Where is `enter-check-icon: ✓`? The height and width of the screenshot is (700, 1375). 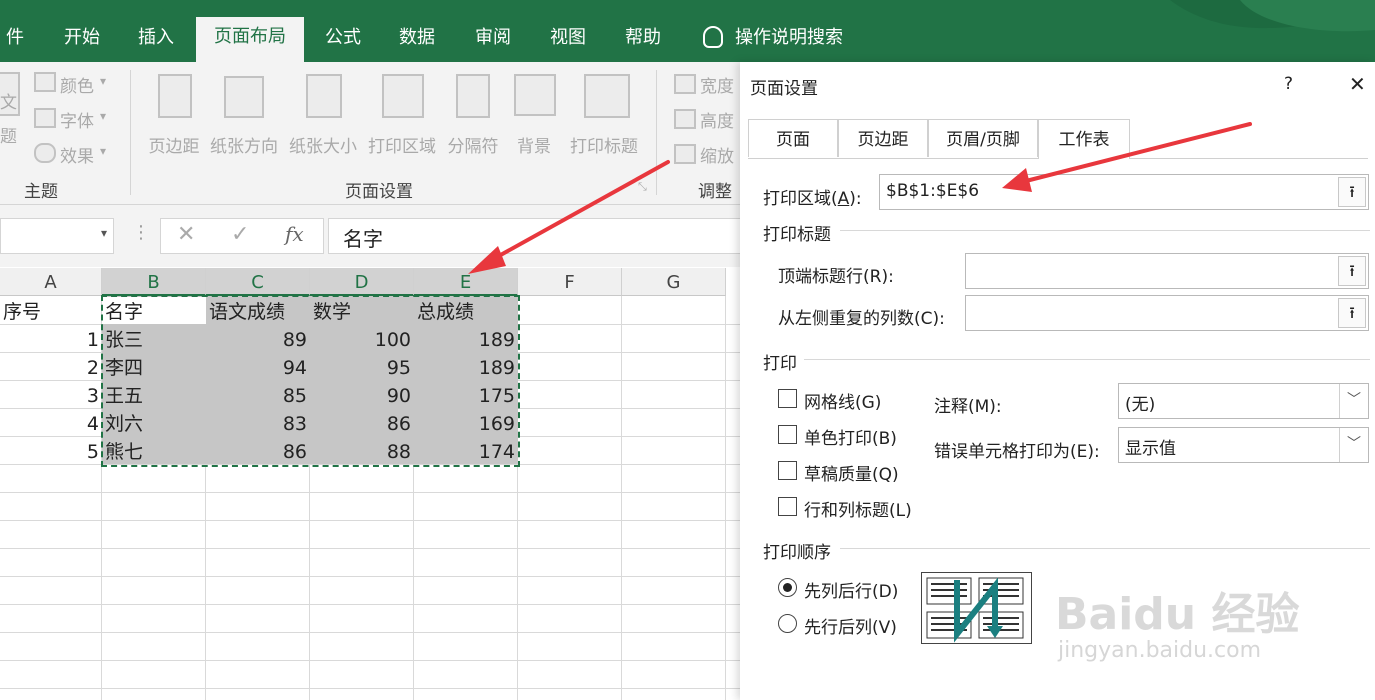 enter-check-icon: ✓ is located at coordinates (240, 234).